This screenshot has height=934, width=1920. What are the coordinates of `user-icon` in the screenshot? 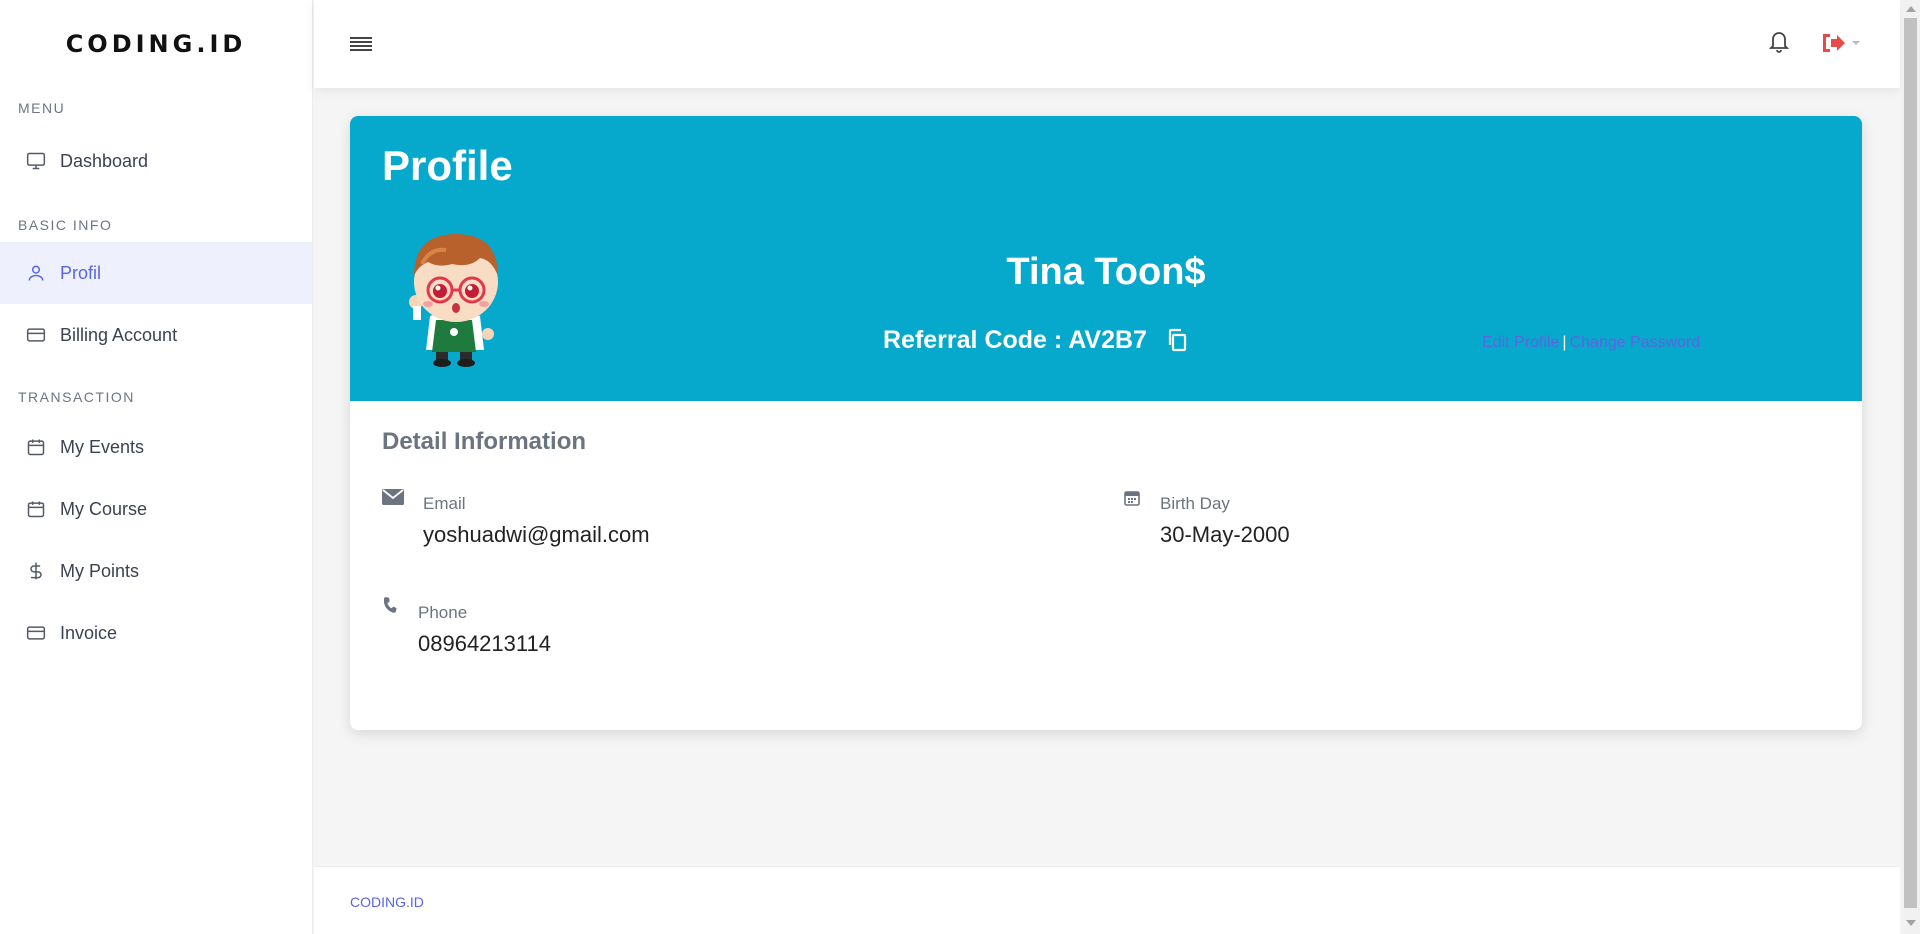 It's located at (36, 273).